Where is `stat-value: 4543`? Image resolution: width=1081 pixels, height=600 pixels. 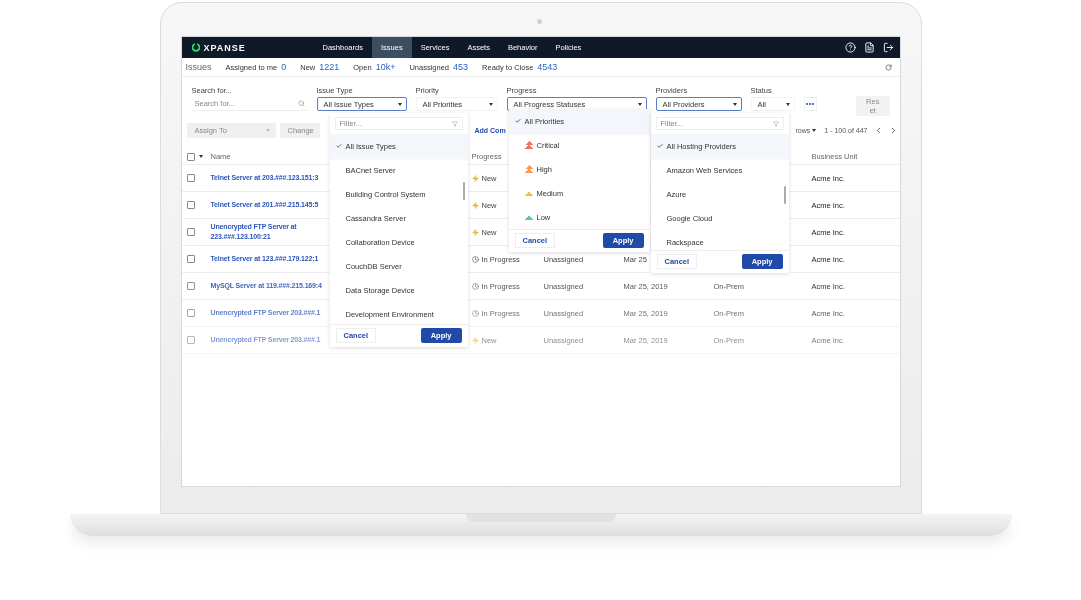 stat-value: 4543 is located at coordinates (547, 67).